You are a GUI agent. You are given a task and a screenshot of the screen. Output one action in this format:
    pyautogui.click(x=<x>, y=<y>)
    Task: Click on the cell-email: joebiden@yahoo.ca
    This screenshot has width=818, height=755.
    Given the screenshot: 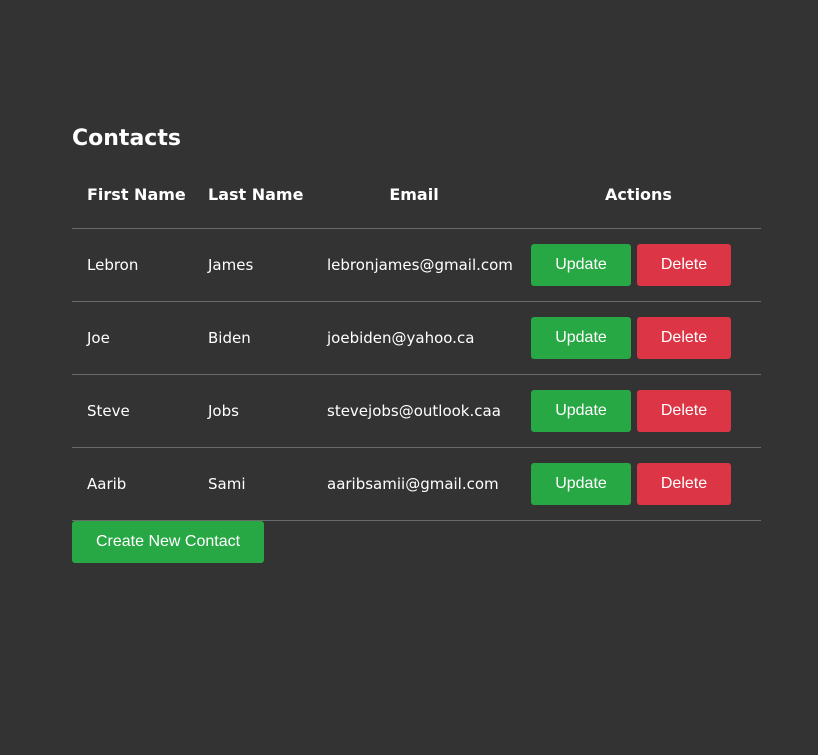 What is the action you would take?
    pyautogui.click(x=414, y=338)
    